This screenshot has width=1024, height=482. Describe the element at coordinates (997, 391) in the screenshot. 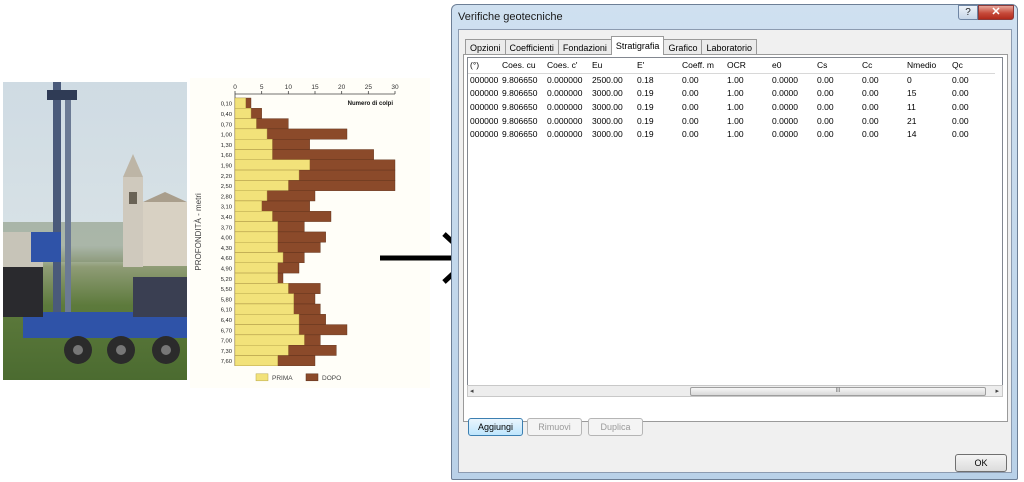

I see `scroll-right-icon: ▸` at that location.